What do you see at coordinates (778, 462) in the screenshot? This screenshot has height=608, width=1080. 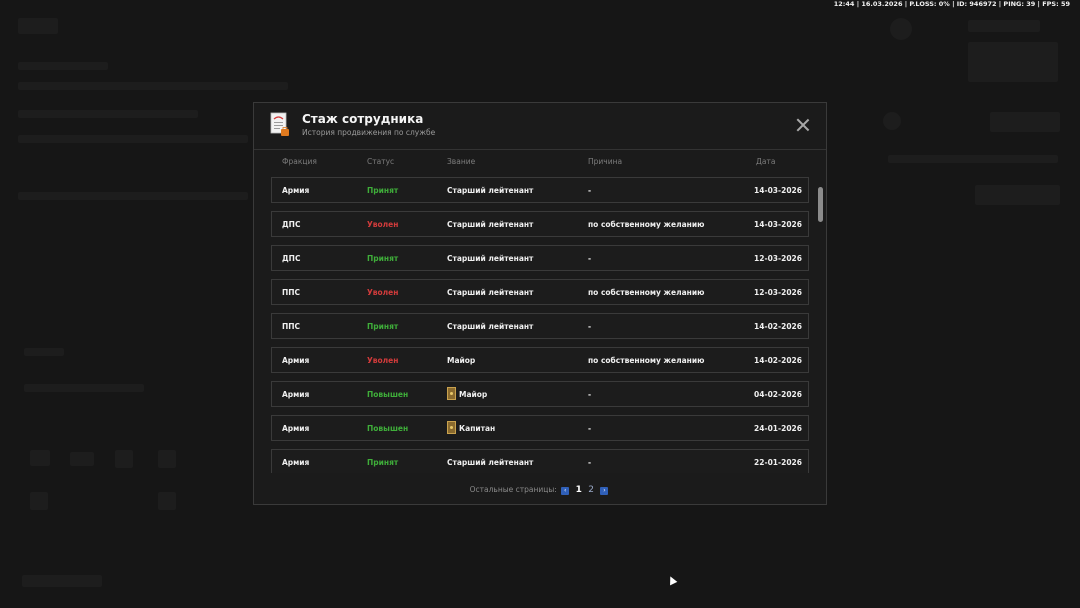 I see `cell-date: 22-01-2026` at bounding box center [778, 462].